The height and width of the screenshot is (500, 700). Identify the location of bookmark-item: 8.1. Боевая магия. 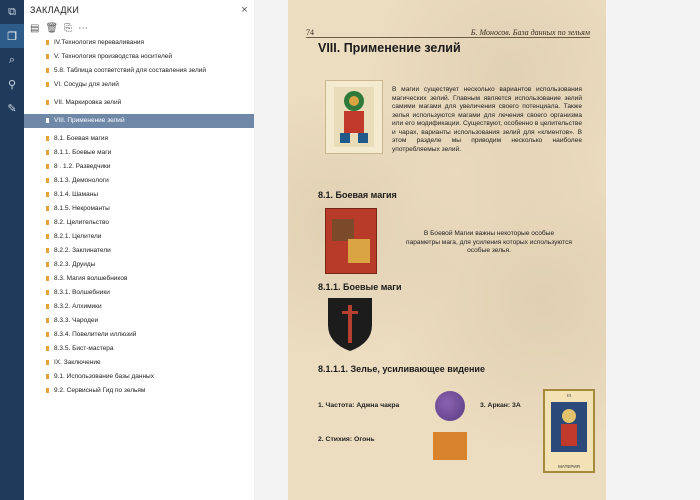
(139, 139).